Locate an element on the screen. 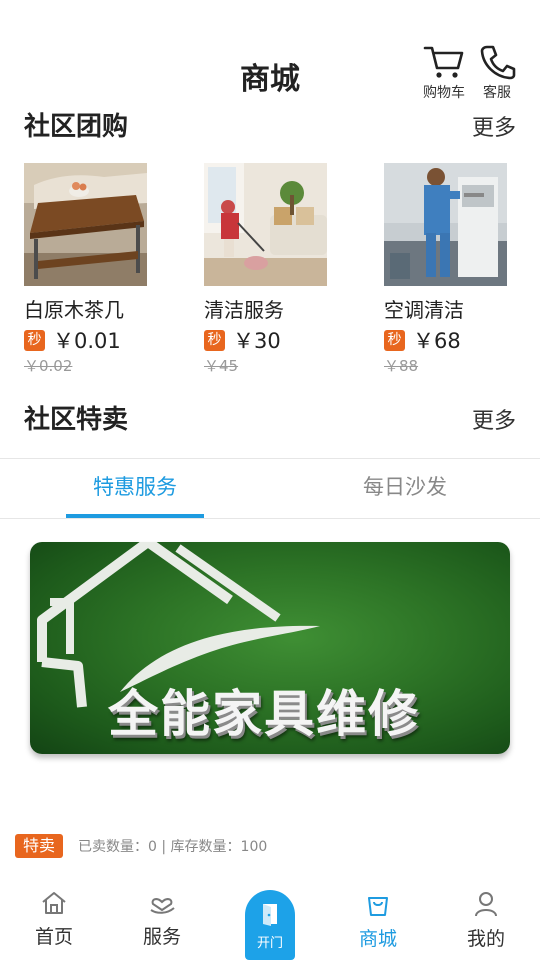 This screenshot has width=540, height=960. heart-hand-icon is located at coordinates (162, 906).